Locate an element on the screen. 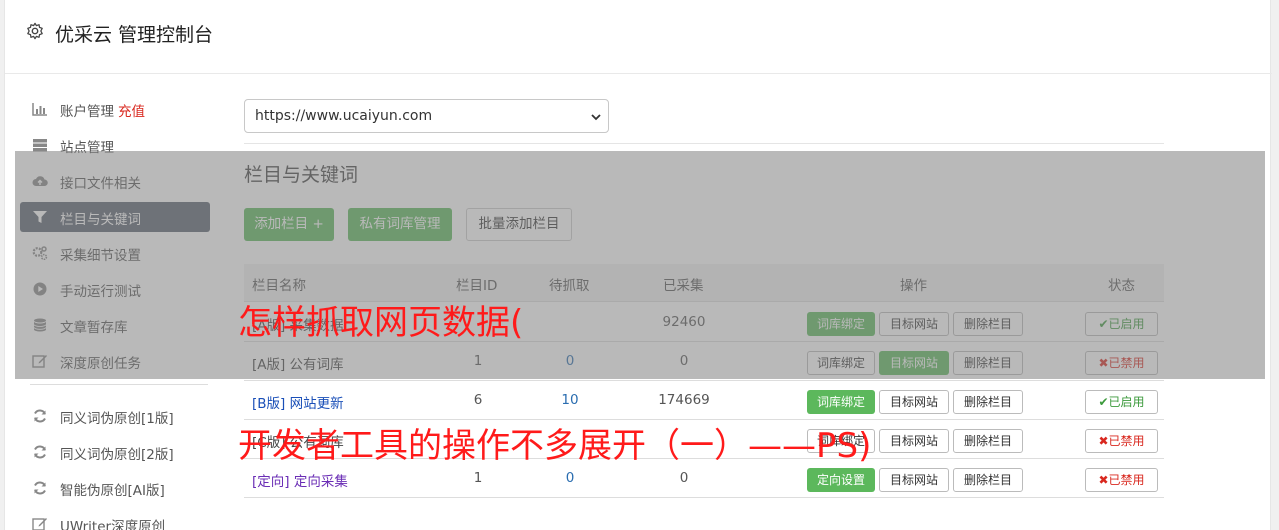  column-name: [A版] 公有词库 is located at coordinates (298, 365).